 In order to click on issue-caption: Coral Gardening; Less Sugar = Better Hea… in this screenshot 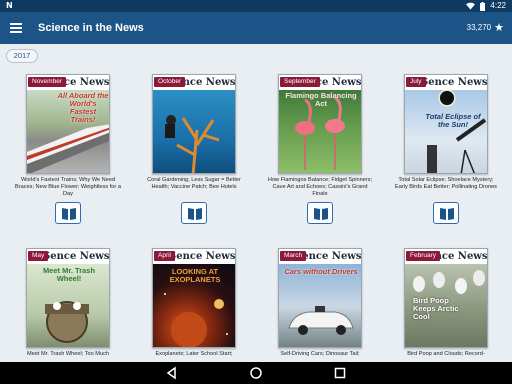, I will do `click(194, 183)`.